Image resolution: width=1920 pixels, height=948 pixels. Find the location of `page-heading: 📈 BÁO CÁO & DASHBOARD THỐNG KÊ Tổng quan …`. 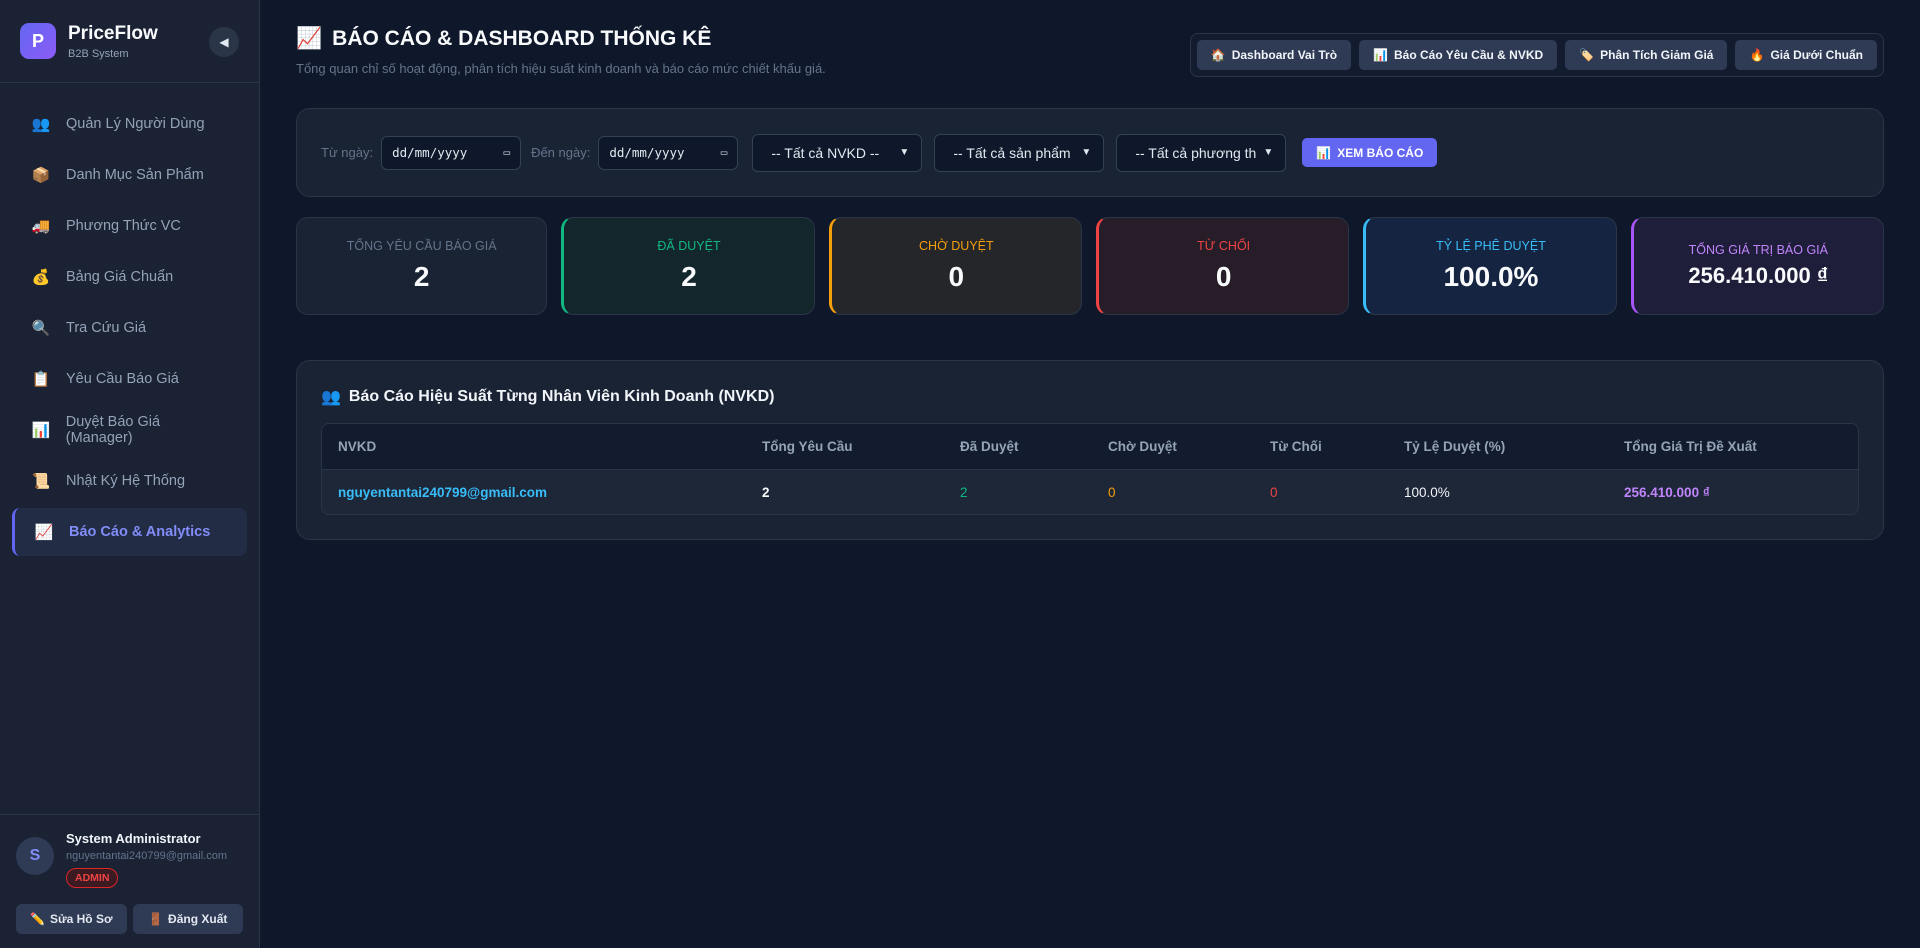

page-heading: 📈 BÁO CÁO & DASHBOARD THỐNG KÊ Tổng quan … is located at coordinates (561, 51).